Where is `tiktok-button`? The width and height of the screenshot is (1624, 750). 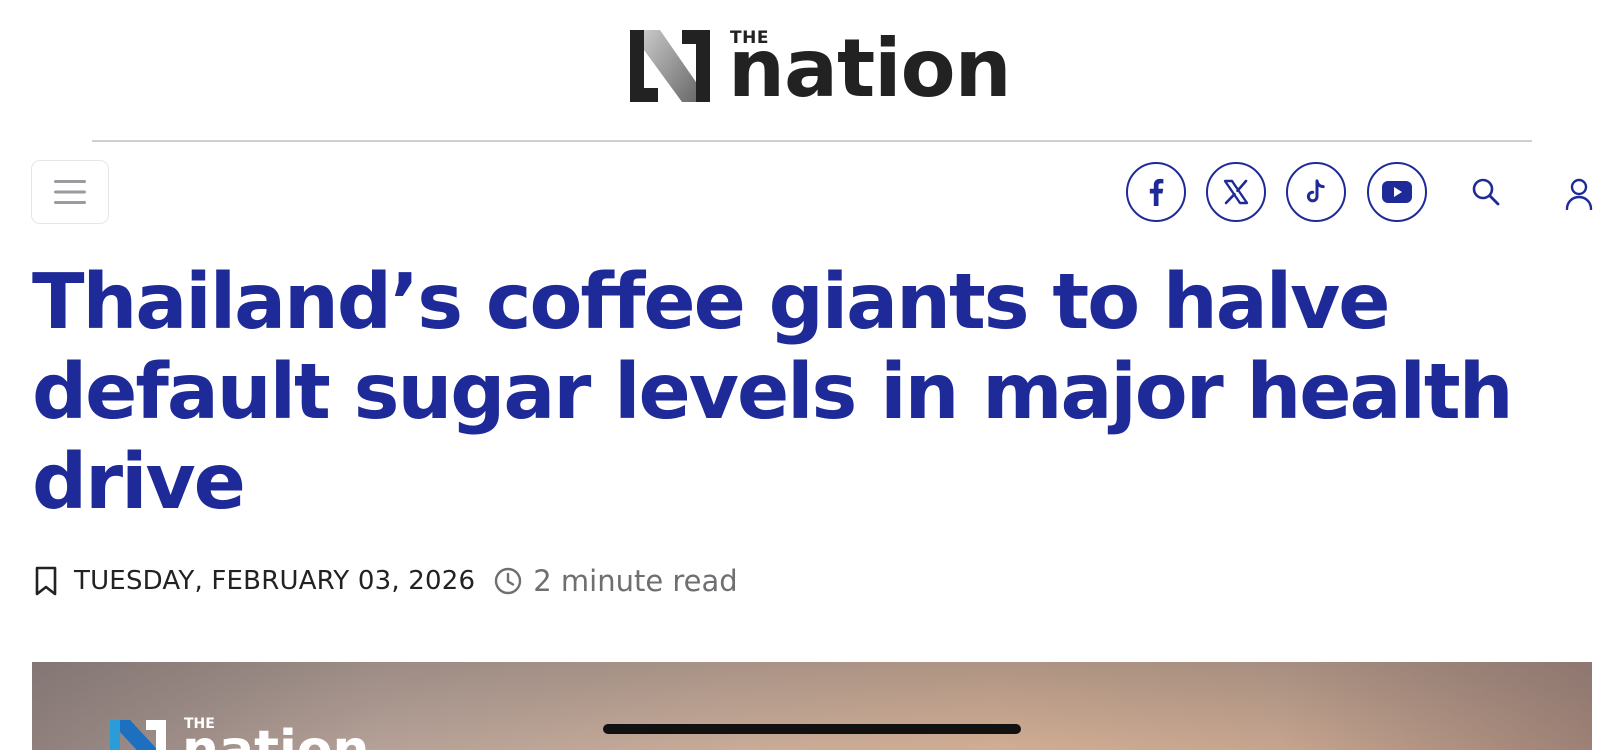 tiktok-button is located at coordinates (1316, 192).